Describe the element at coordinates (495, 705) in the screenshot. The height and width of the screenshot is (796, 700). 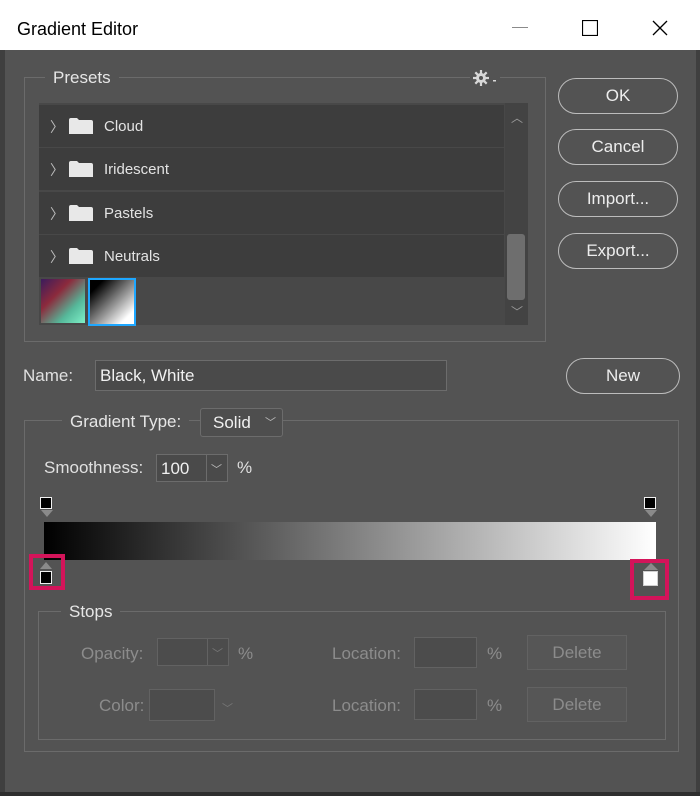
I see `location-unit-color: %` at that location.